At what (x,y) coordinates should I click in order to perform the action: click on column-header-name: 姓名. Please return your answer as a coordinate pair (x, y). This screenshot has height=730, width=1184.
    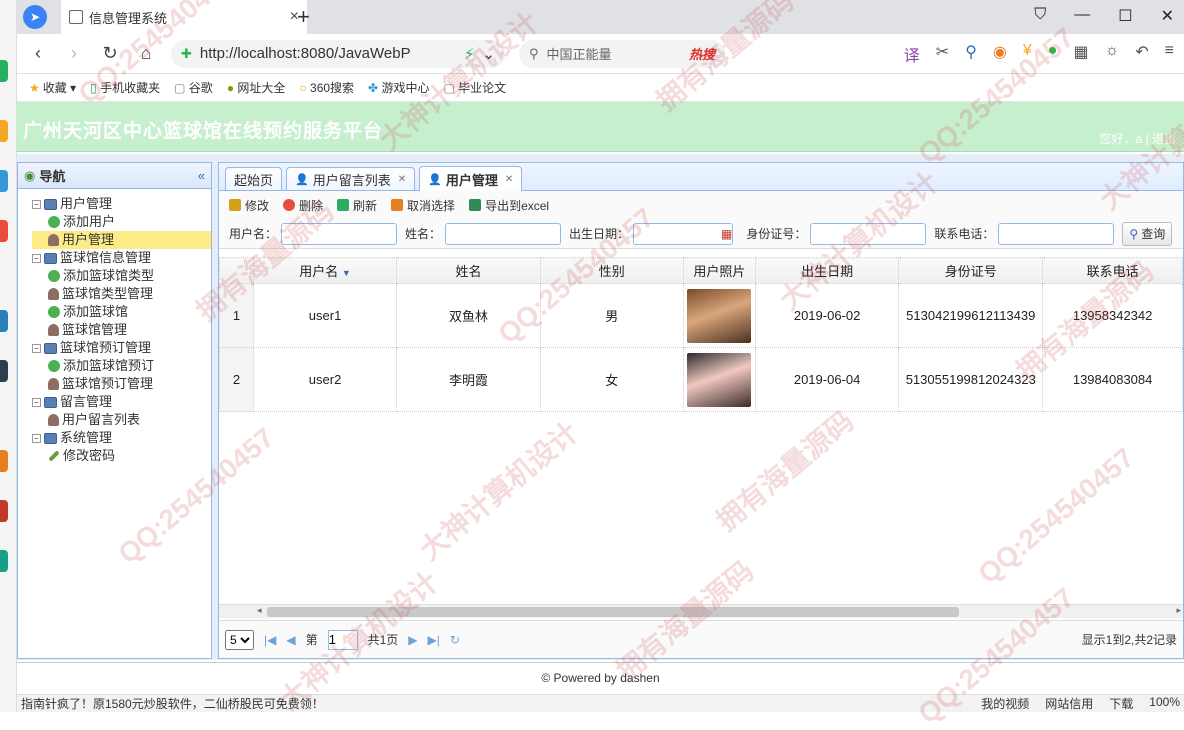
    Looking at the image, I should click on (468, 270).